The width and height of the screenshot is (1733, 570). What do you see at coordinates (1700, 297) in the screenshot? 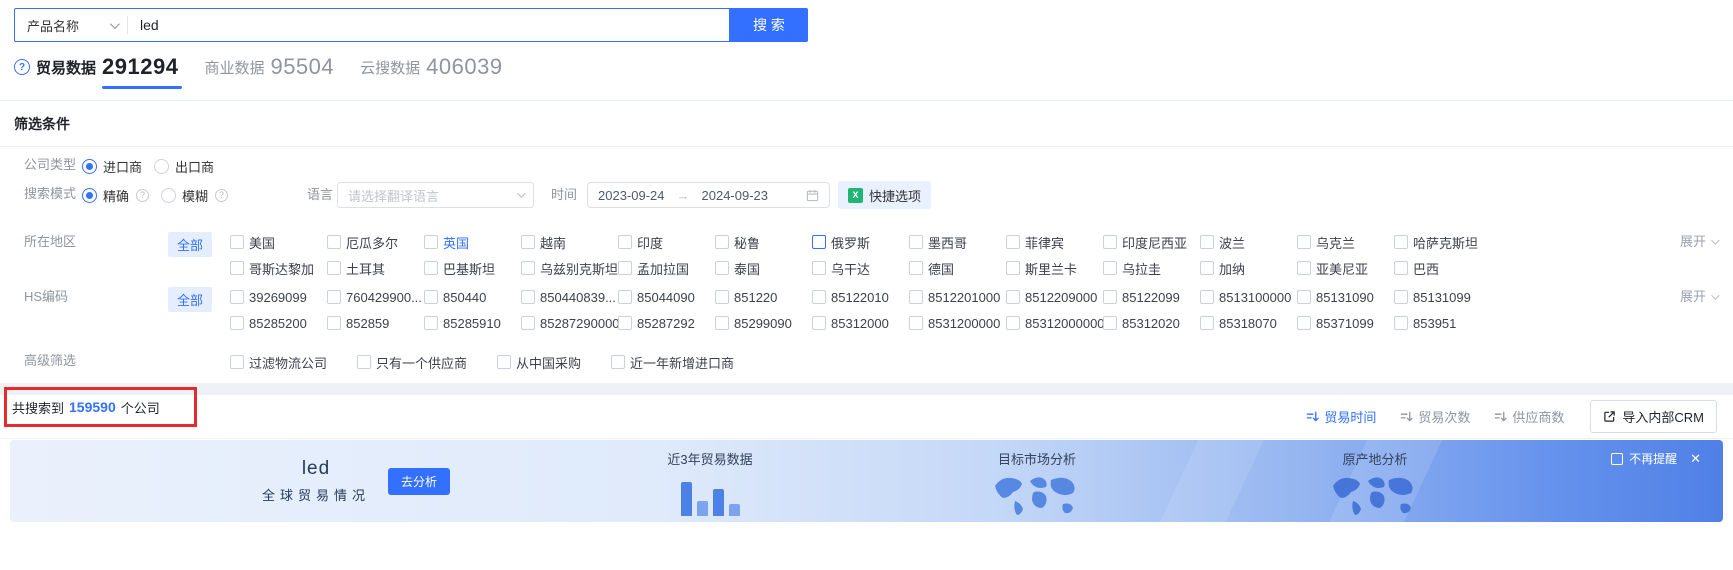
I see `hs-code-expand-link: 展开` at bounding box center [1700, 297].